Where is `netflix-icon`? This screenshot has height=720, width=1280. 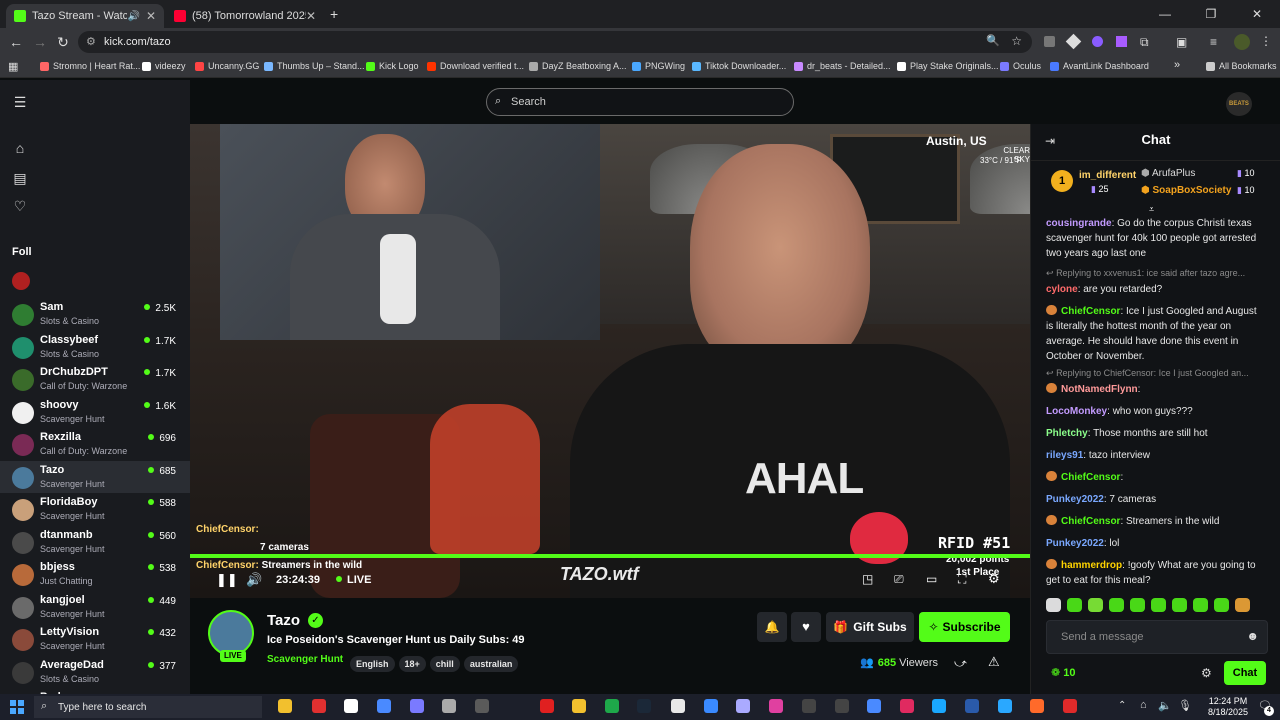
netflix-icon is located at coordinates (547, 706).